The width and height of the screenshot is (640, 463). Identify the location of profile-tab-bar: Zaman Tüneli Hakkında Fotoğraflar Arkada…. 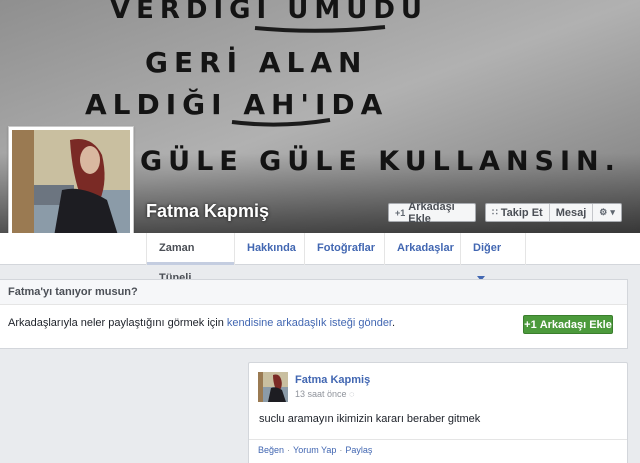
(320, 258).